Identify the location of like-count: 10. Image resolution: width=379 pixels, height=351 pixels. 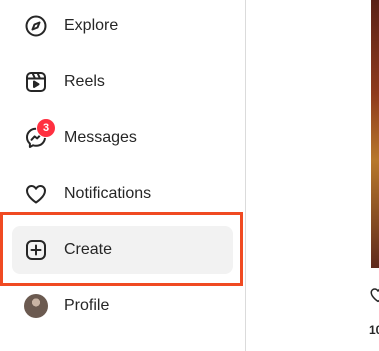
(374, 330).